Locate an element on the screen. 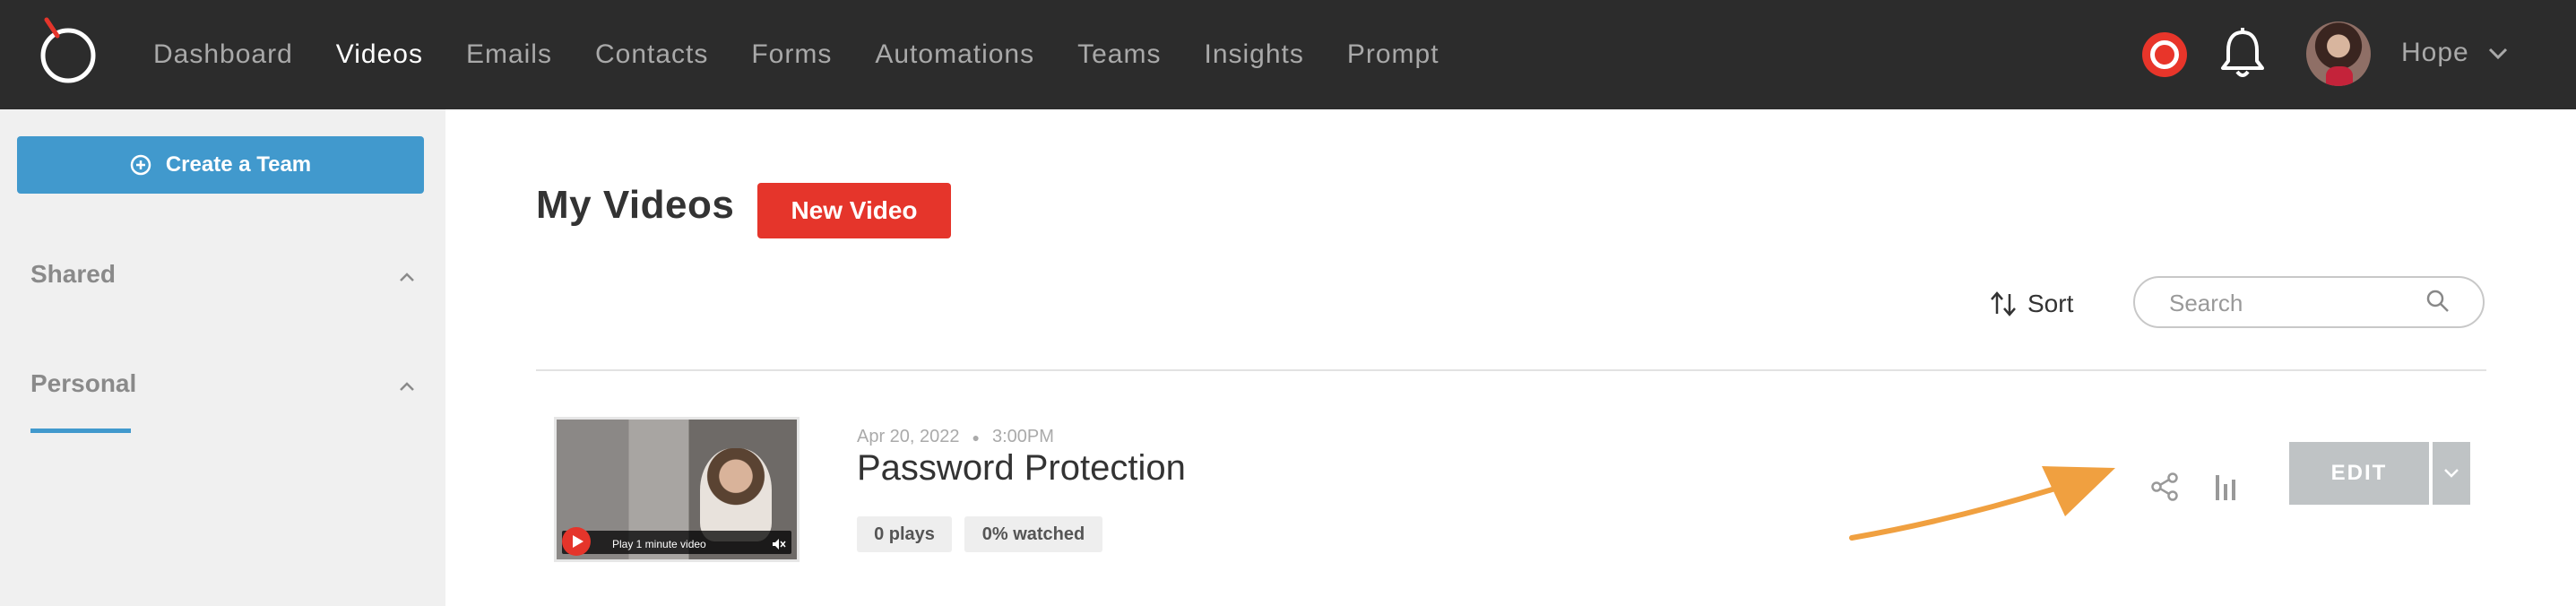 This screenshot has width=2576, height=606. create-team-label: Create a Team is located at coordinates (238, 164).